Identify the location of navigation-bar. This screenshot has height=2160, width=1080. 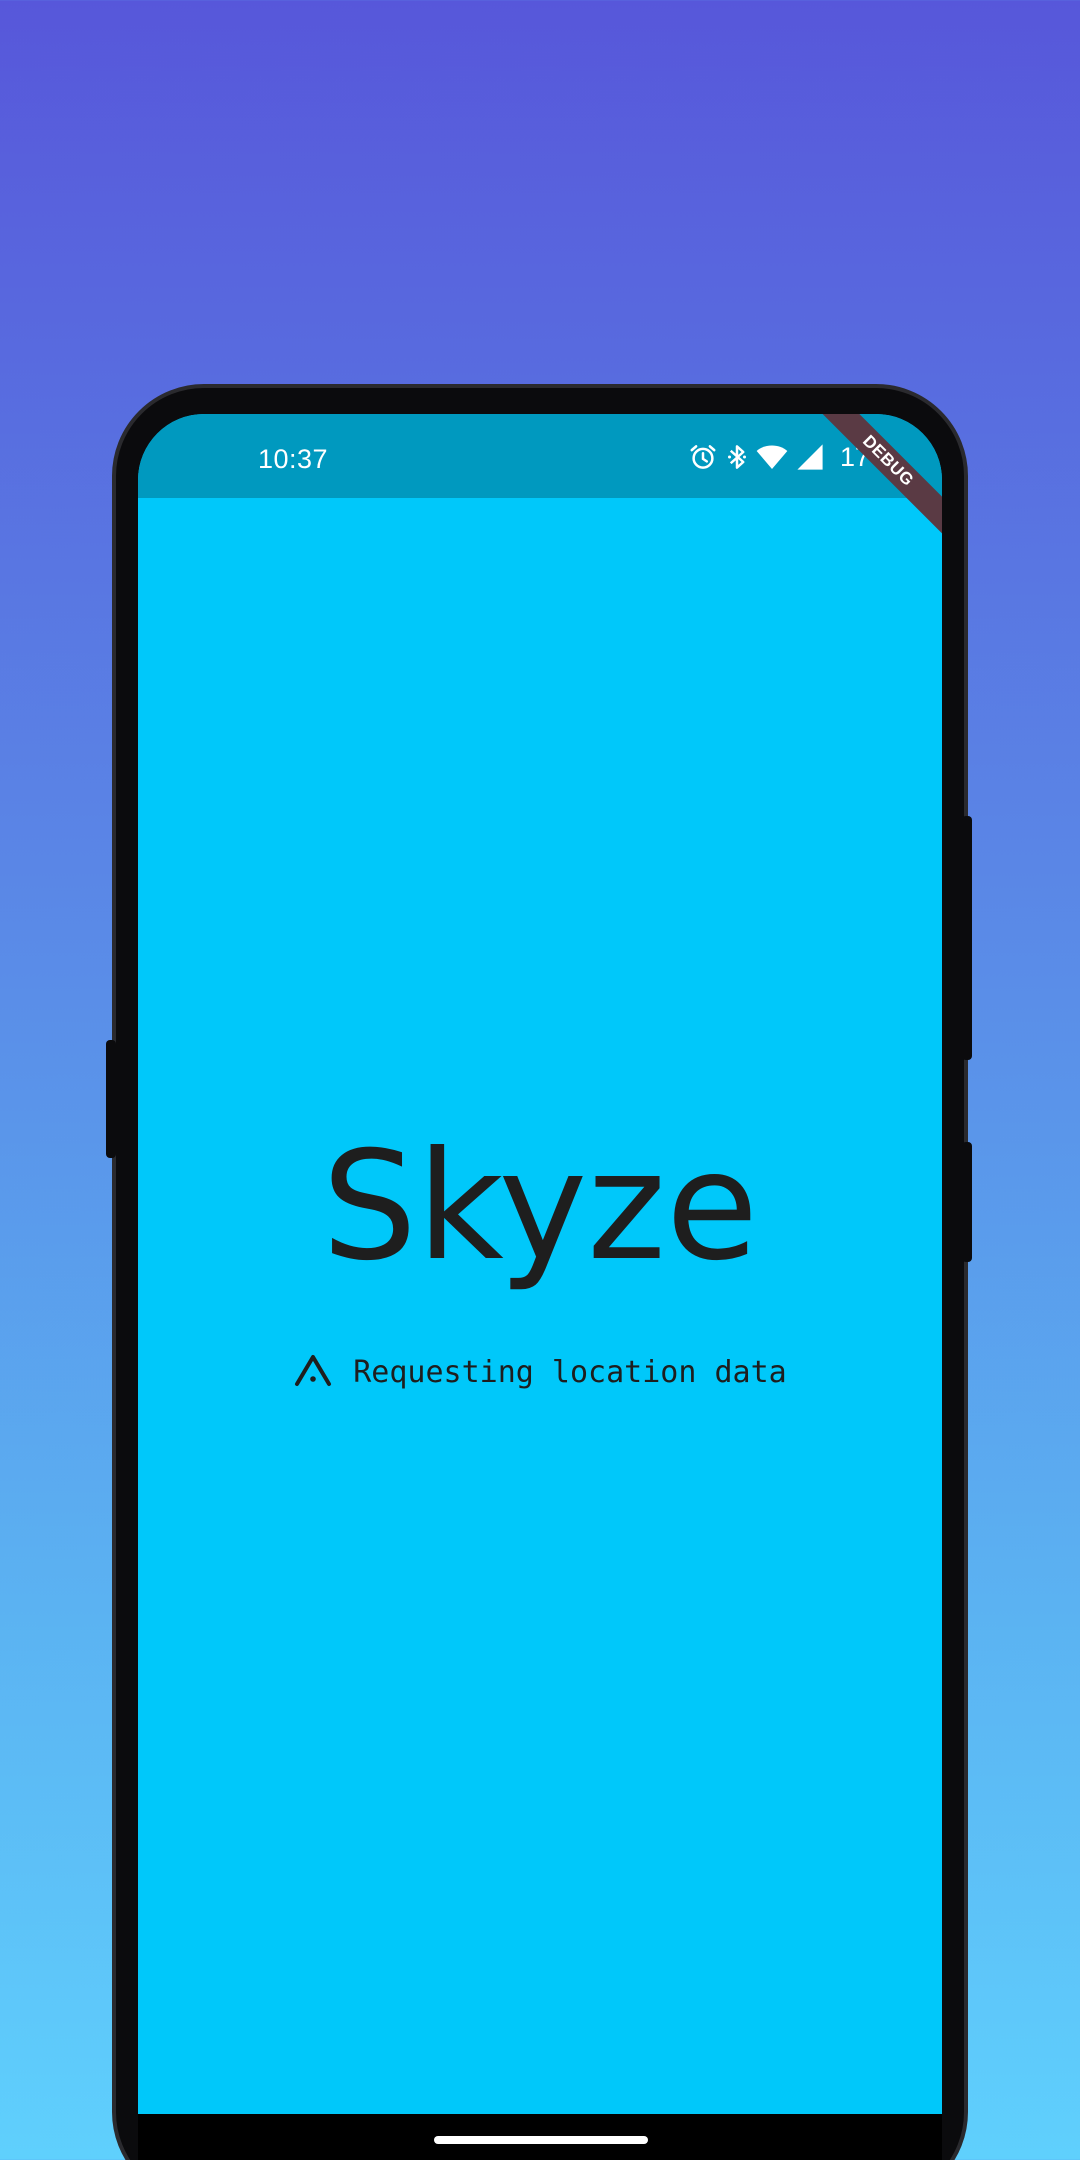
(540, 2137).